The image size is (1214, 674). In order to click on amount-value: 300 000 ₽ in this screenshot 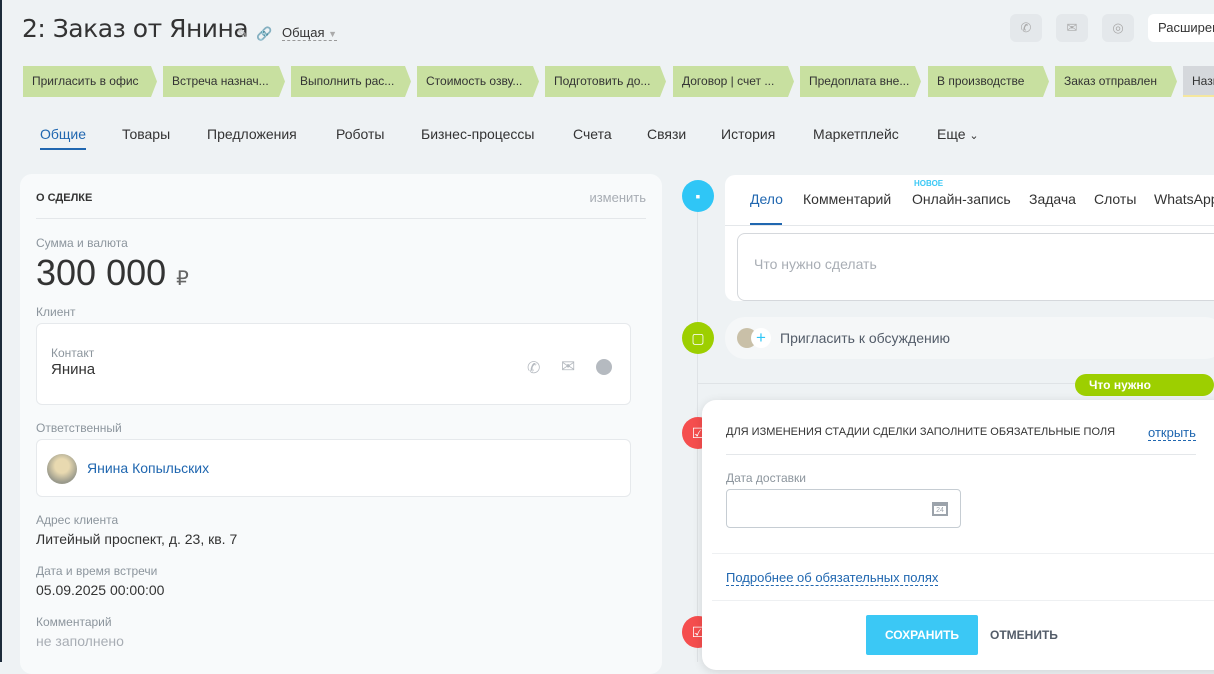, I will do `click(112, 273)`.